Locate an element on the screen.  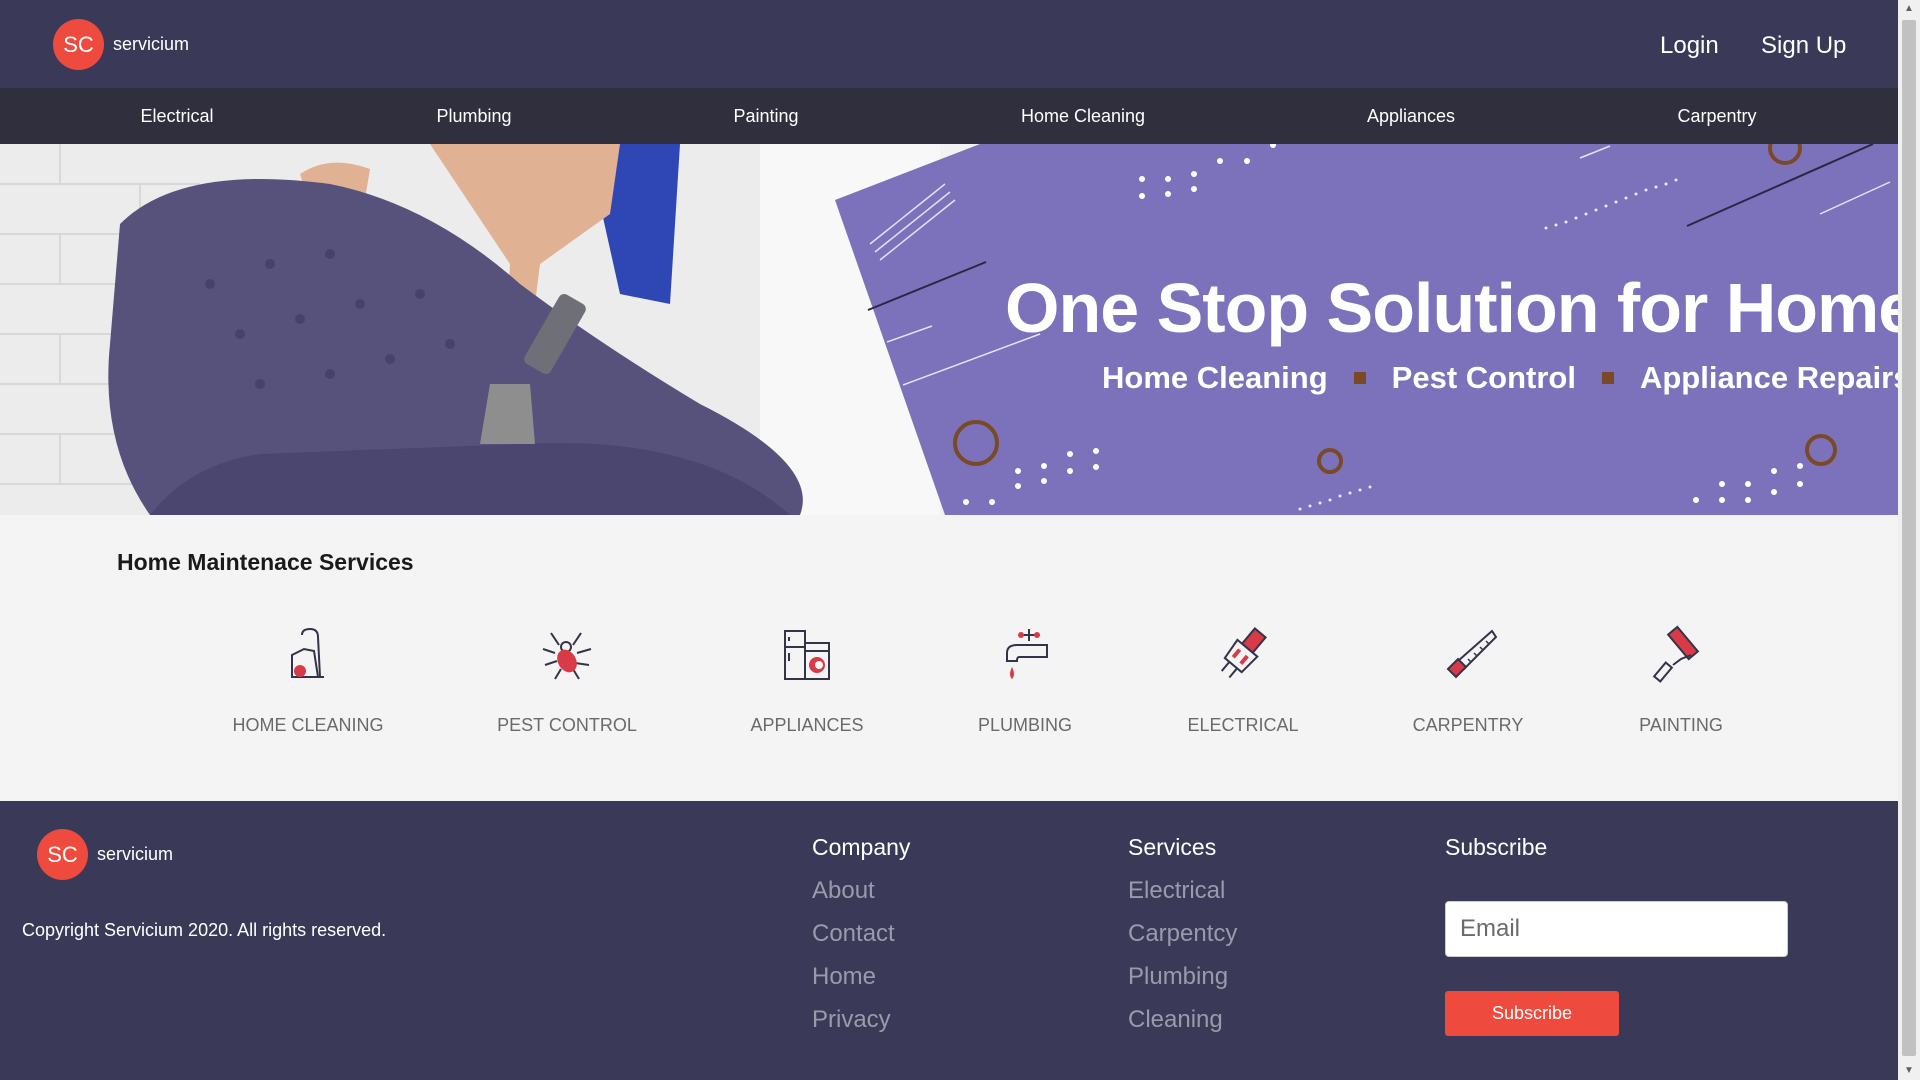
footer-link-home: Home is located at coordinates (861, 976).